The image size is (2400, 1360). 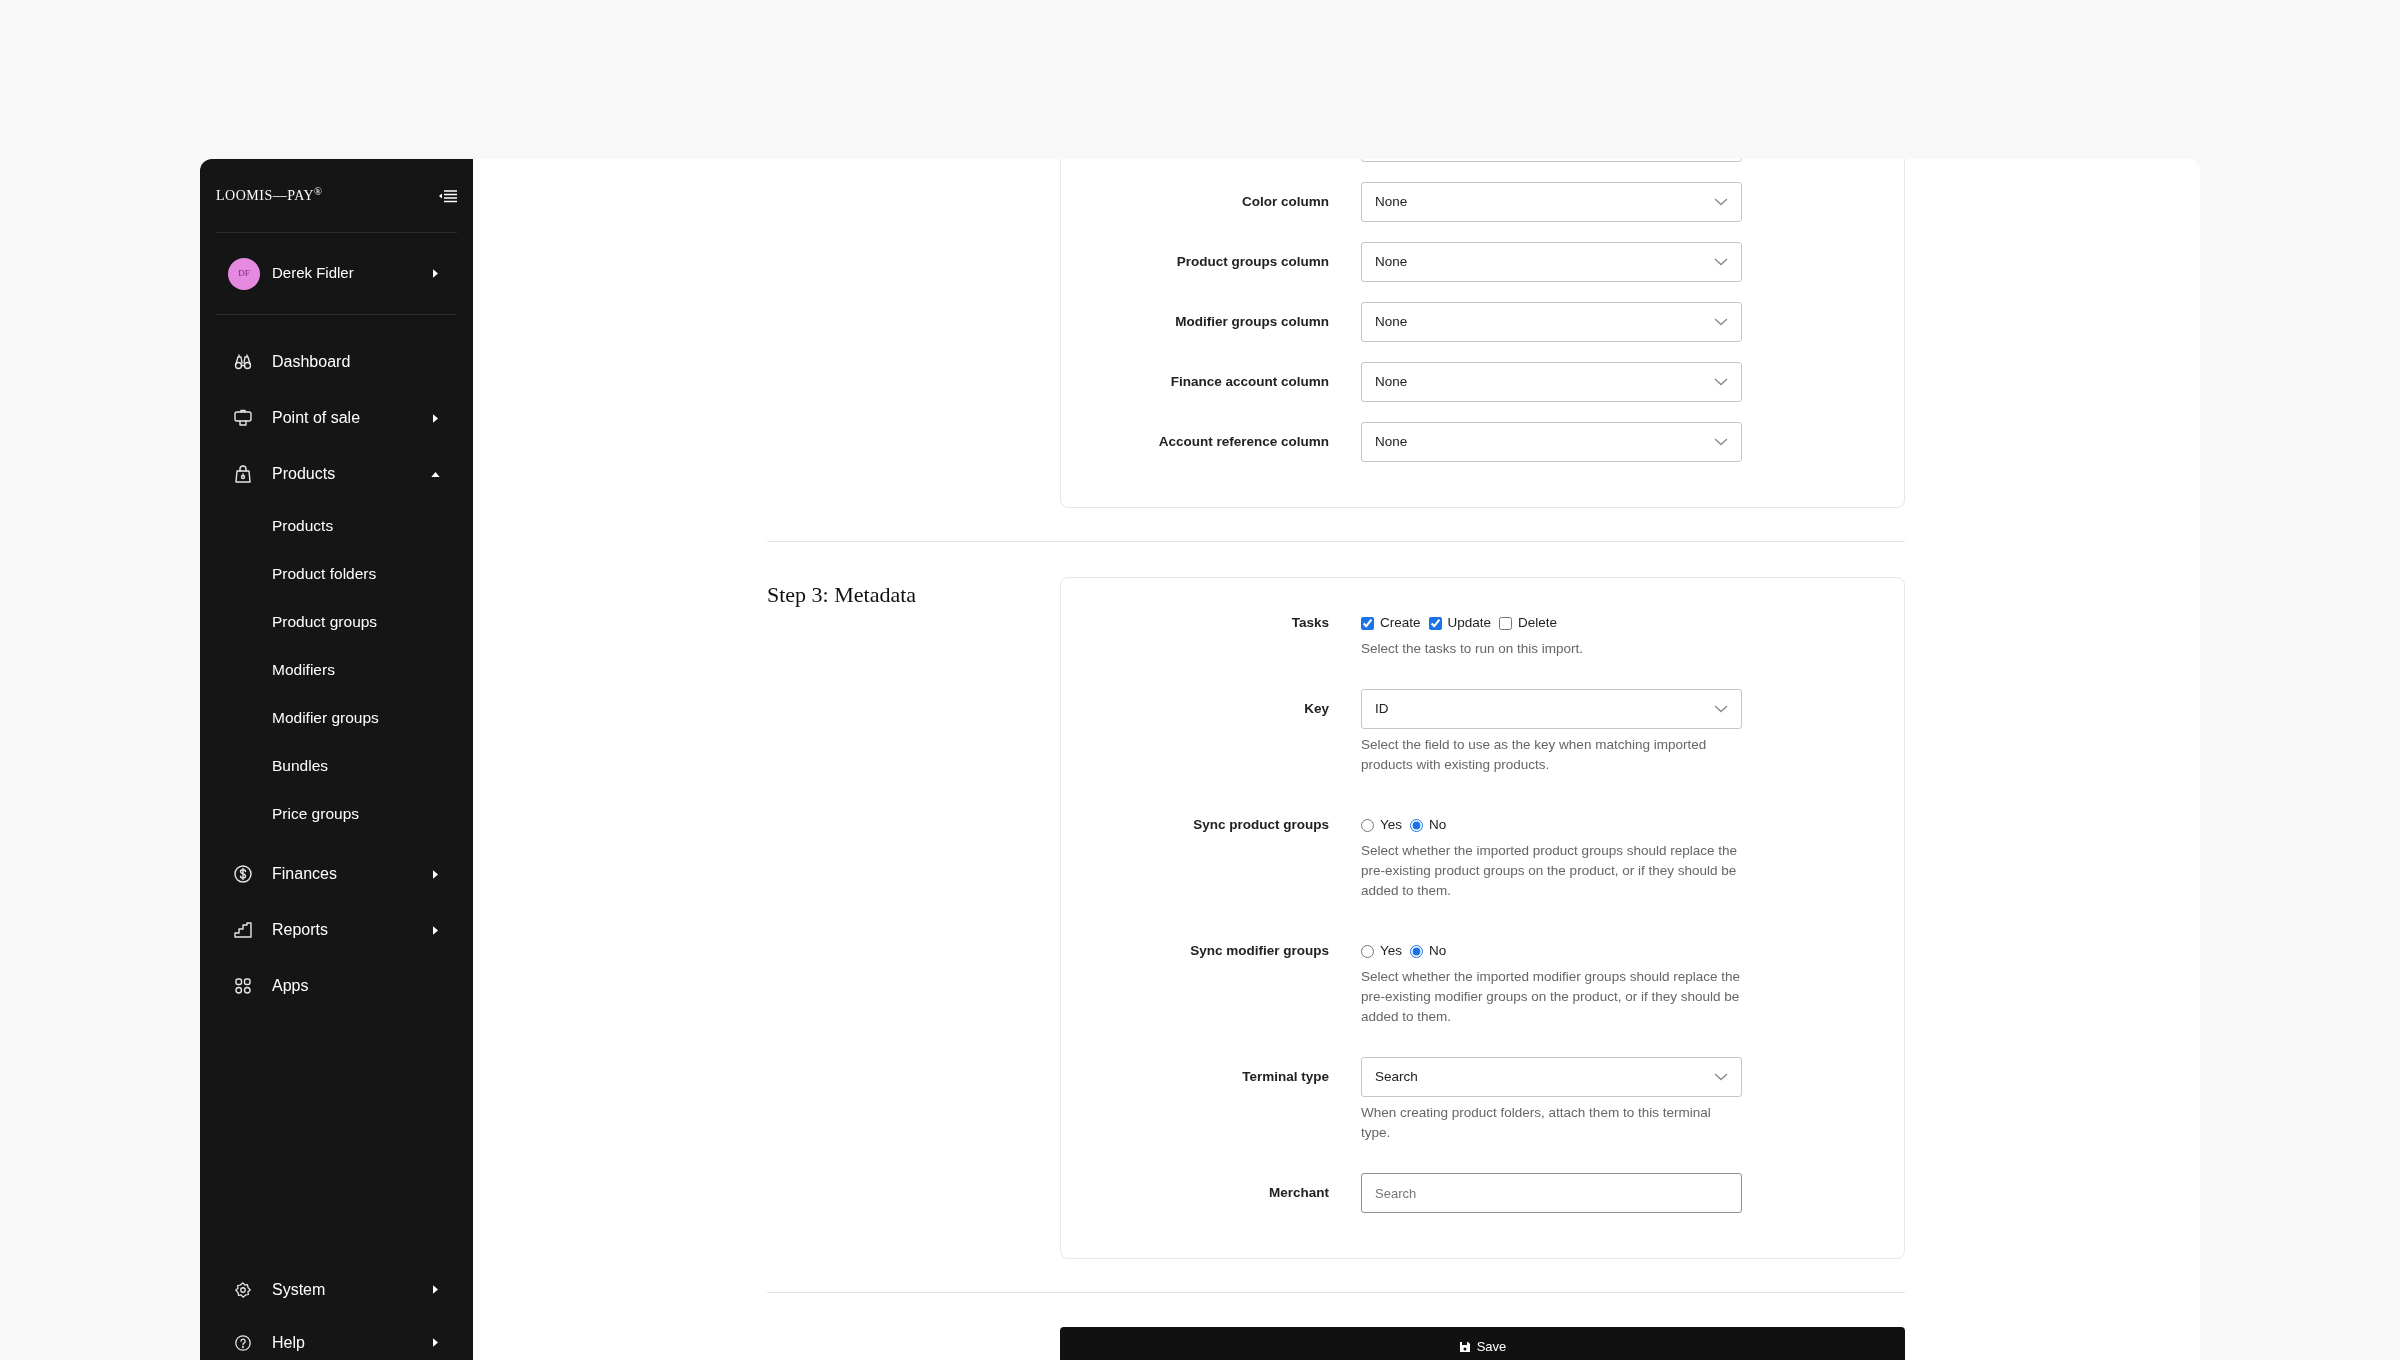 I want to click on save-button: Save, so click(x=1482, y=1343).